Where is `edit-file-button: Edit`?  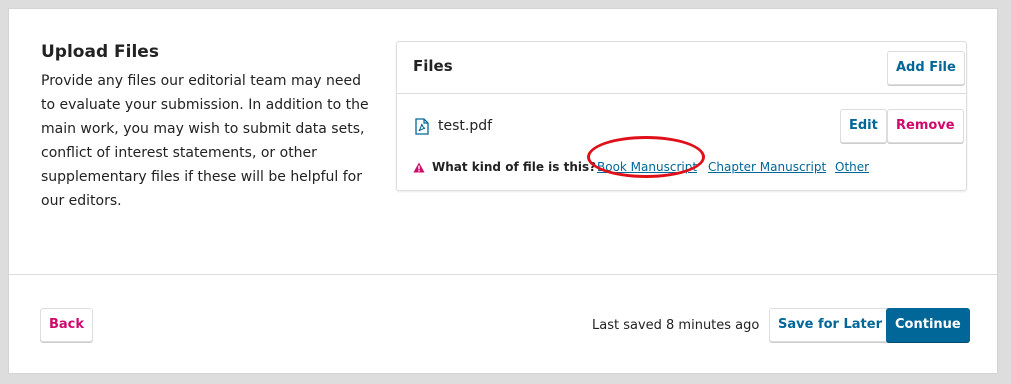 edit-file-button: Edit is located at coordinates (863, 126).